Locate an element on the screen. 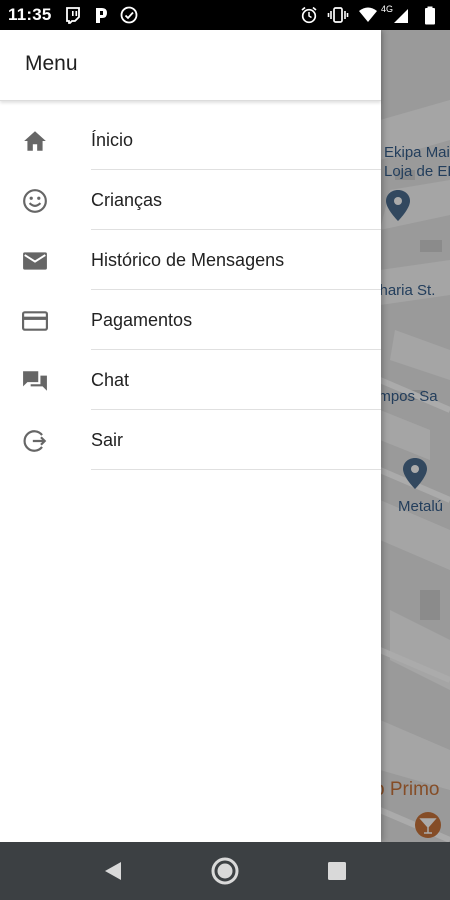 The width and height of the screenshot is (450, 900). credit-card-icon is located at coordinates (35, 321).